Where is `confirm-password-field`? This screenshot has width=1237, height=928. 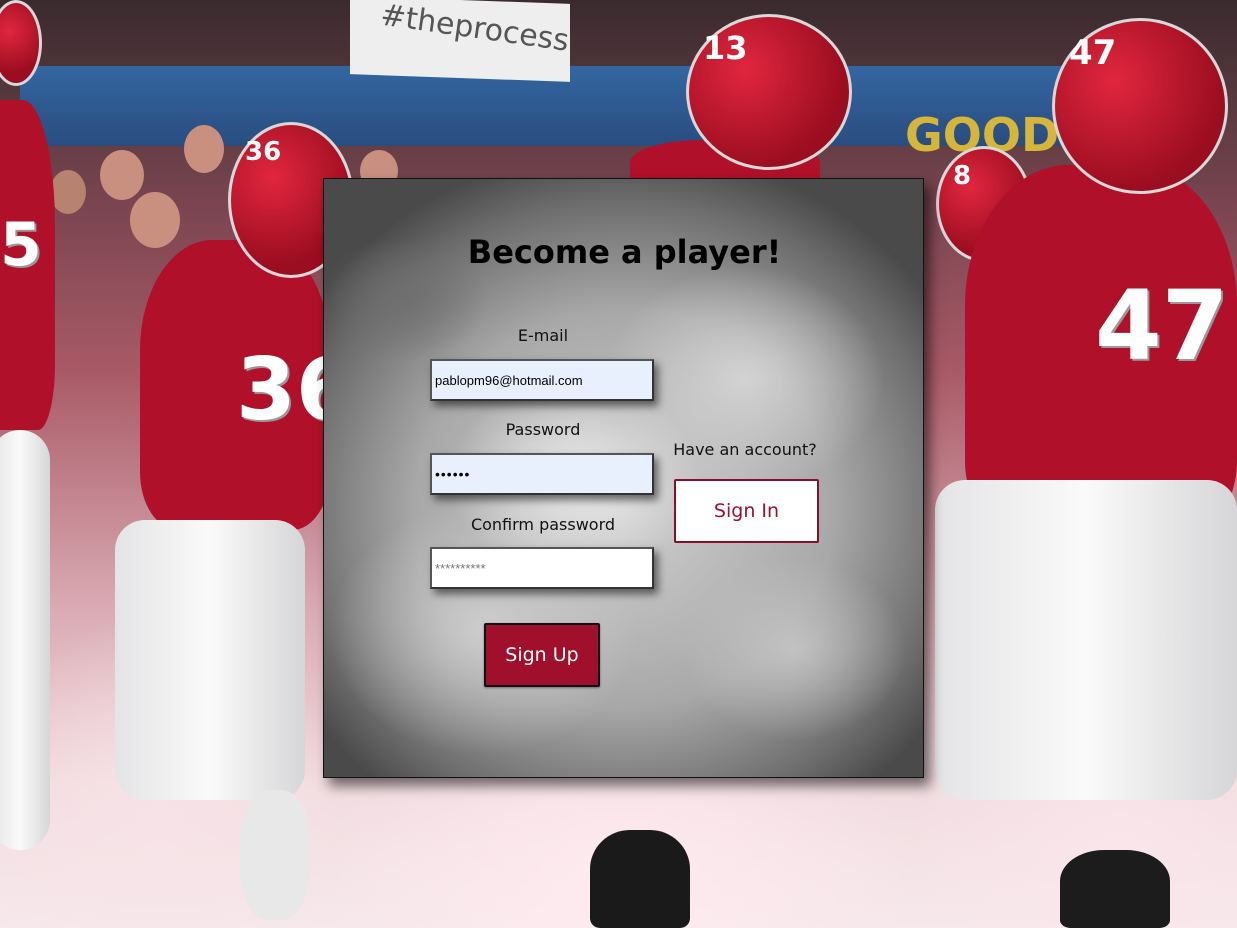 confirm-password-field is located at coordinates (542, 568).